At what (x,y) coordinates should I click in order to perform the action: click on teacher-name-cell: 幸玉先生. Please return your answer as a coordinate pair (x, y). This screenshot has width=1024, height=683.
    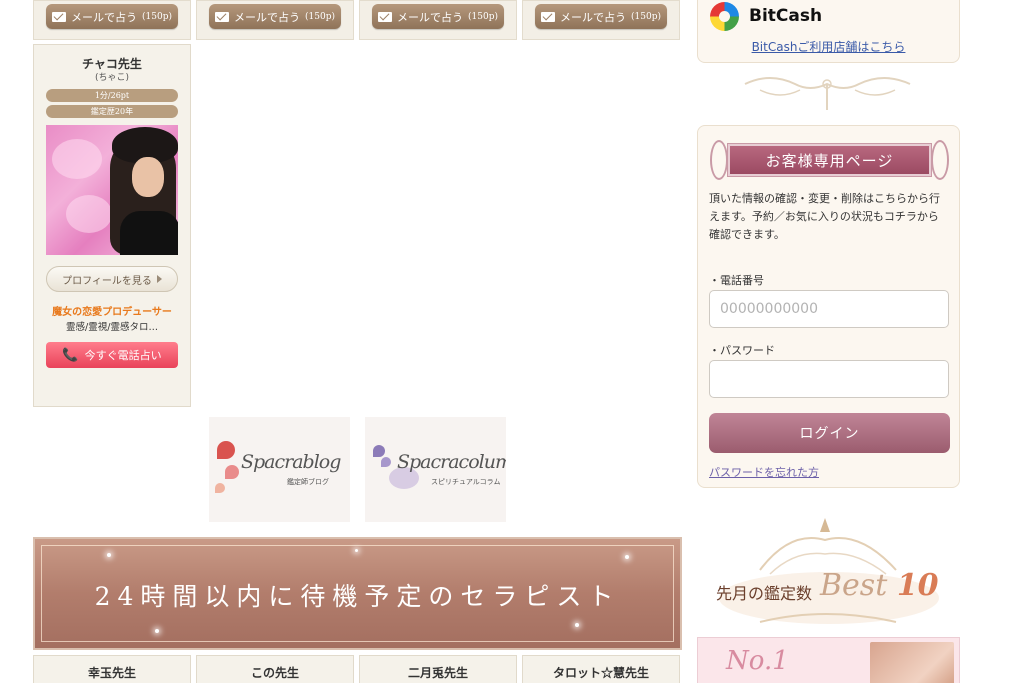
    Looking at the image, I should click on (112, 669).